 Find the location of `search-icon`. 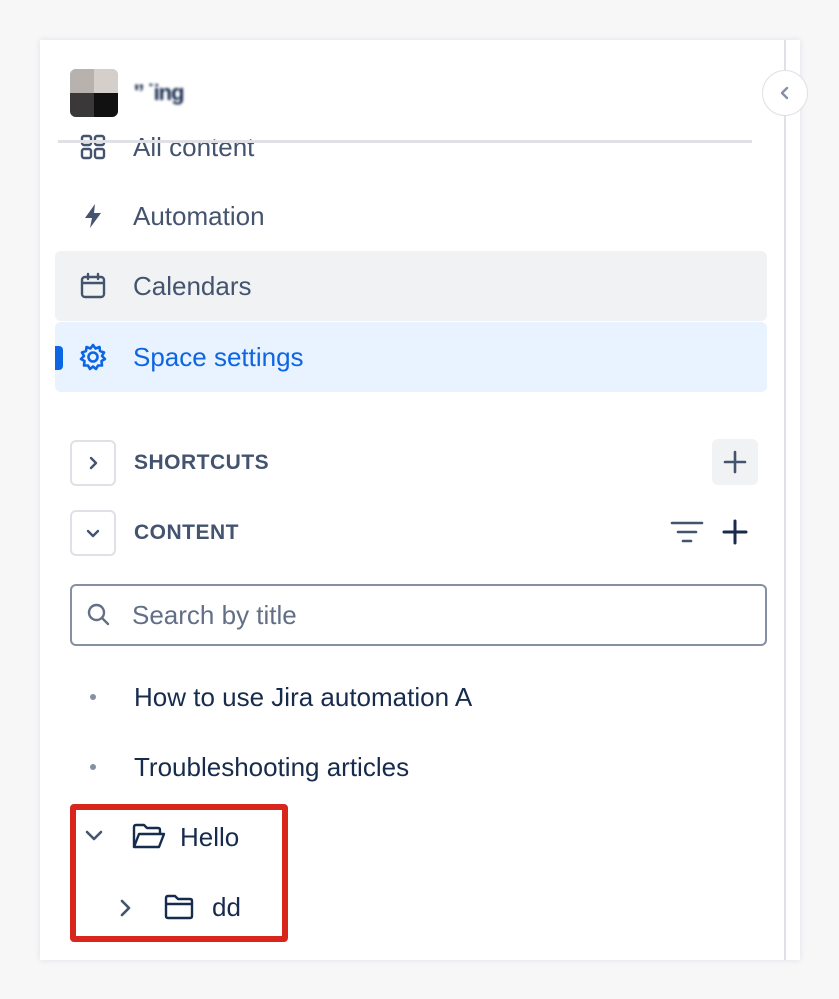

search-icon is located at coordinates (99, 617).